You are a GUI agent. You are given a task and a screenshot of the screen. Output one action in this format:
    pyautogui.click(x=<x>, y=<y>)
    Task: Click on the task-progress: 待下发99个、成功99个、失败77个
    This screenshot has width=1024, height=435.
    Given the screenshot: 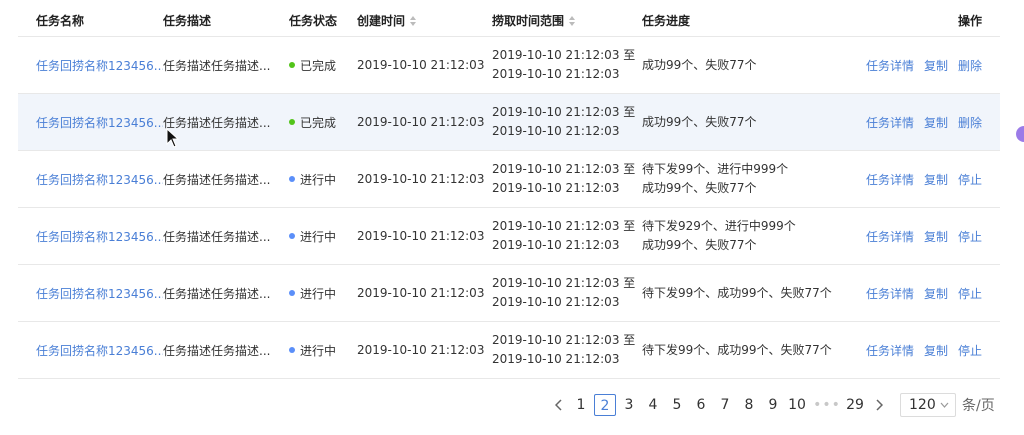 What is the action you would take?
    pyautogui.click(x=744, y=350)
    